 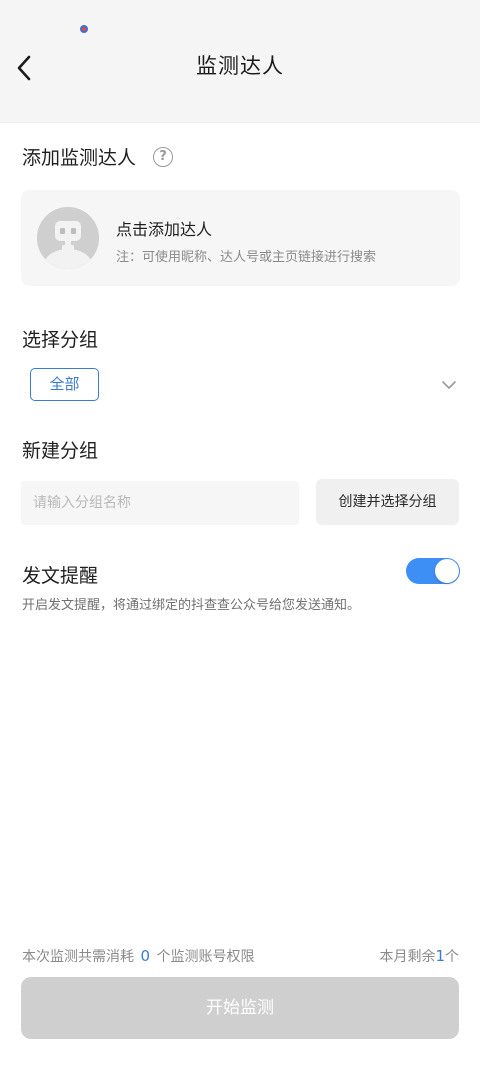 I want to click on group-name-input, so click(x=160, y=503).